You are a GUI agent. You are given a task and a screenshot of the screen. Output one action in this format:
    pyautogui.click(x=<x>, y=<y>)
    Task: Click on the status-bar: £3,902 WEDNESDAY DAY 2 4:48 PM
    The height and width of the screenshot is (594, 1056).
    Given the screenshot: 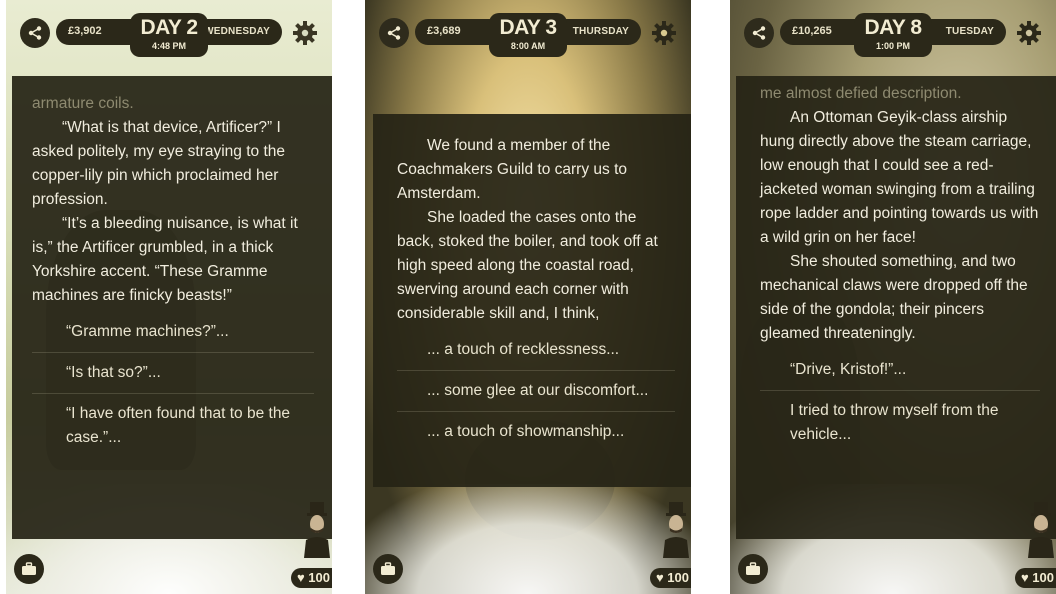 What is the action you would take?
    pyautogui.click(x=169, y=35)
    